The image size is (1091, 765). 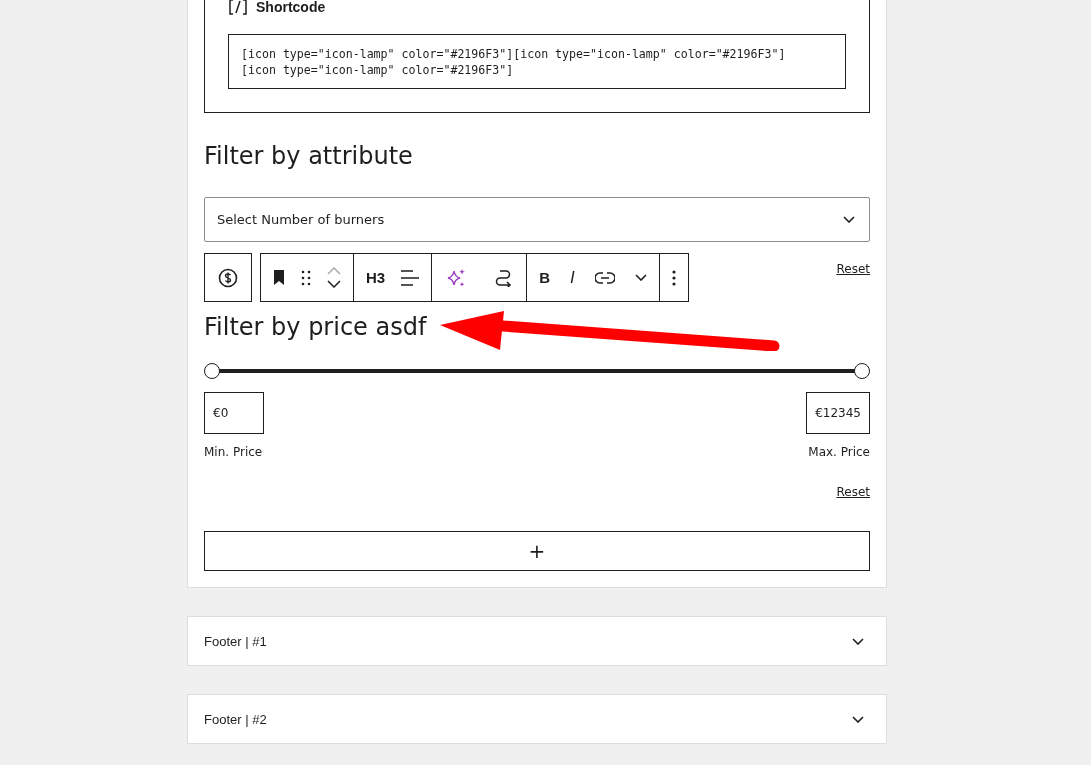 I want to click on filter-heading: Filter by attribute, so click(x=309, y=156).